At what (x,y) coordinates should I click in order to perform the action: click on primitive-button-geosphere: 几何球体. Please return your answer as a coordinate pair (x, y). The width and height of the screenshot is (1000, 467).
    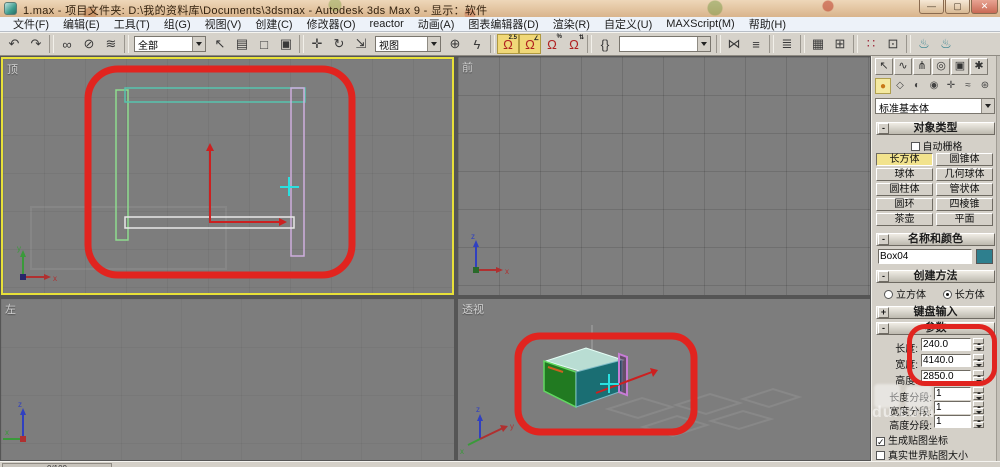
    Looking at the image, I should click on (964, 174).